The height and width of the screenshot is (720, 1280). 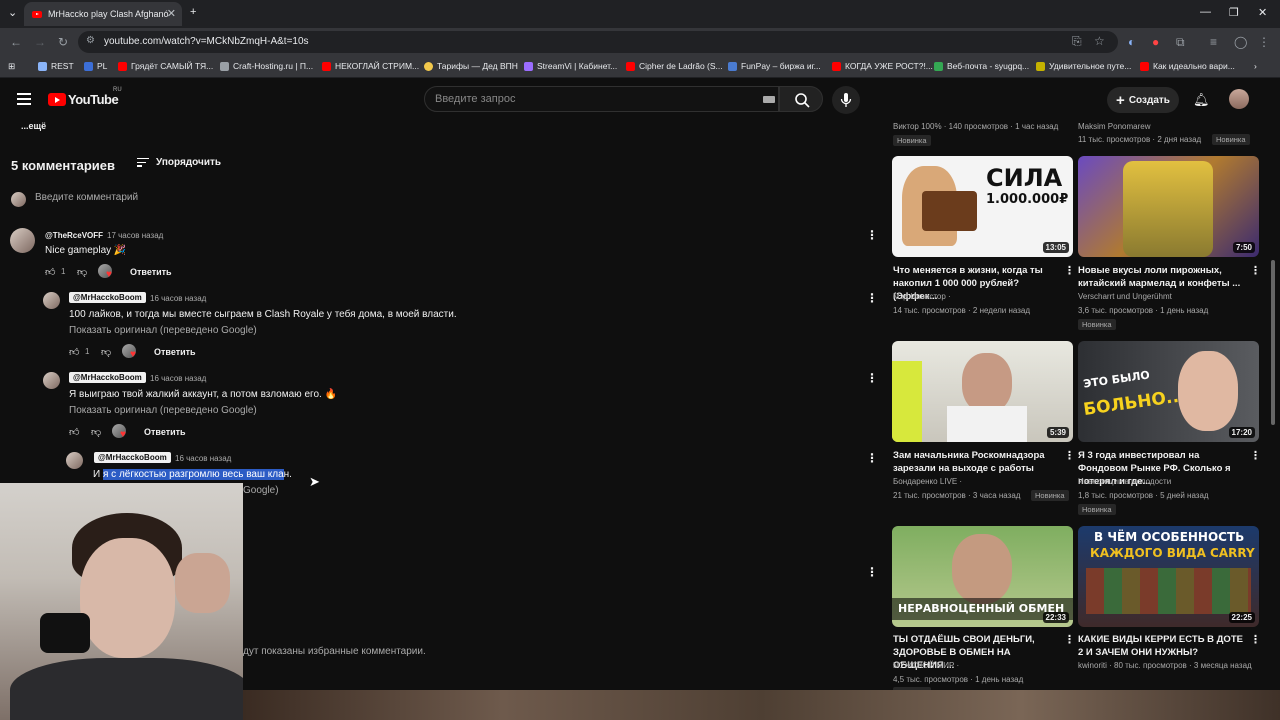 I want to click on extensions-puzzle-icon: ⧉, so click(x=1180, y=42).